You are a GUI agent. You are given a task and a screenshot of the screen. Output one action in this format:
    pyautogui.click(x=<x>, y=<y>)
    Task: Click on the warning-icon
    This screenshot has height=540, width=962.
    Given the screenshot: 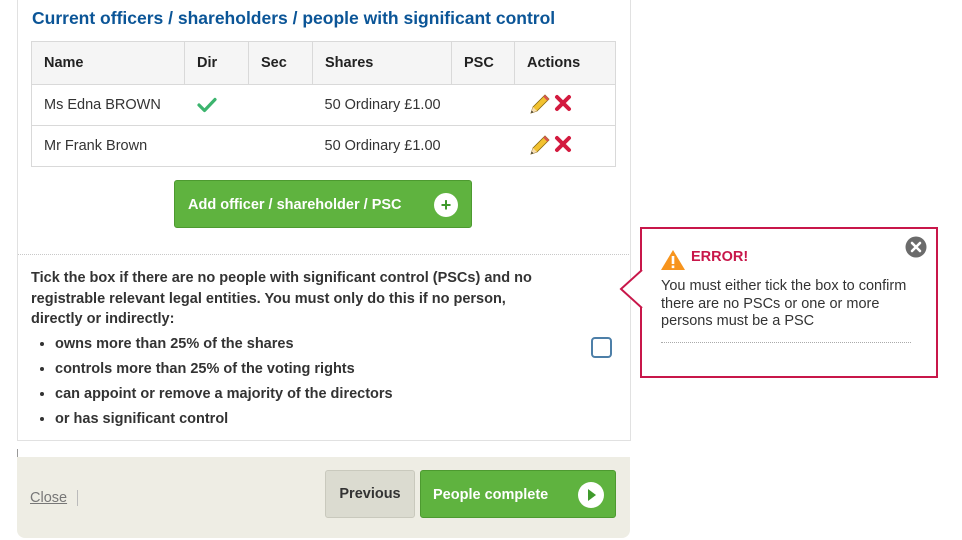 What is the action you would take?
    pyautogui.click(x=673, y=260)
    